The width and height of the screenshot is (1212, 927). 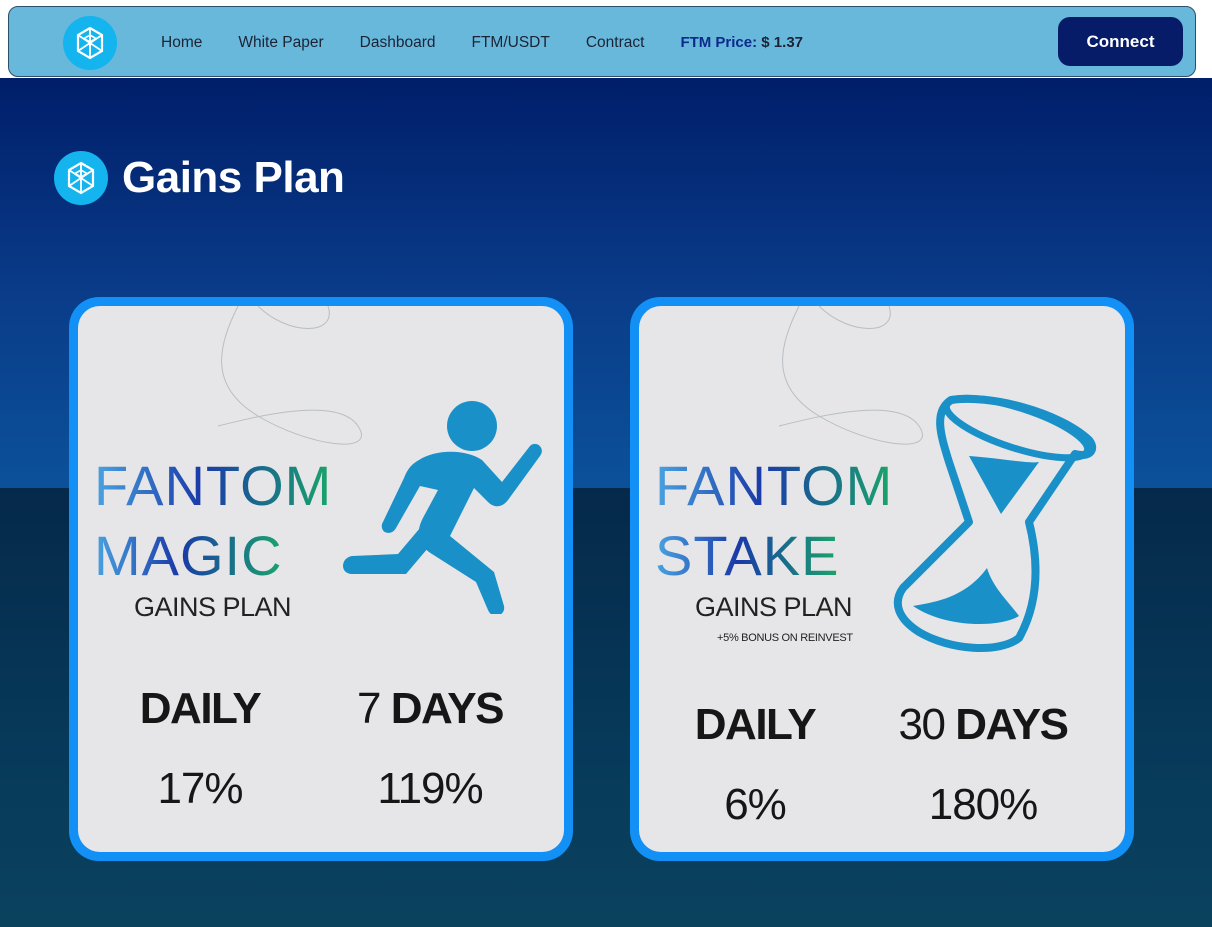 What do you see at coordinates (181, 43) in the screenshot?
I see `nav-link-home: Home` at bounding box center [181, 43].